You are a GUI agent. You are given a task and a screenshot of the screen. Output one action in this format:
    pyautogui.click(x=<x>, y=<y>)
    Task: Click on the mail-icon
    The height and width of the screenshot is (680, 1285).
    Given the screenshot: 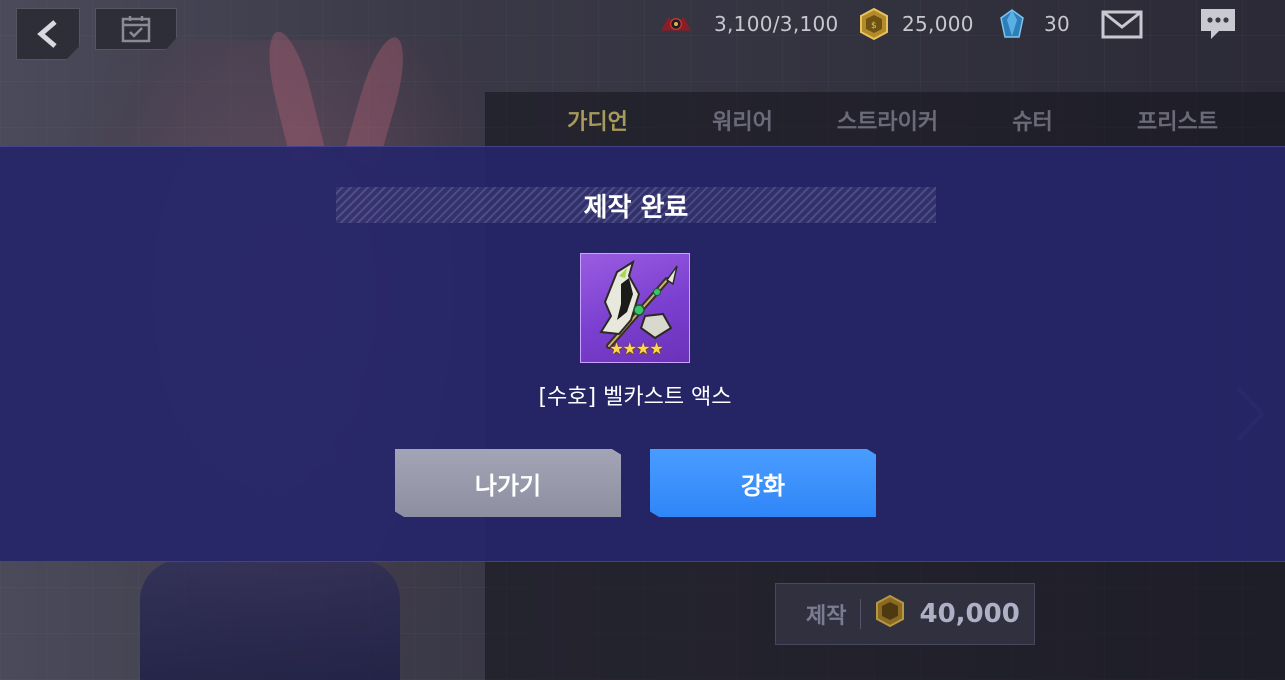 What is the action you would take?
    pyautogui.click(x=1122, y=24)
    